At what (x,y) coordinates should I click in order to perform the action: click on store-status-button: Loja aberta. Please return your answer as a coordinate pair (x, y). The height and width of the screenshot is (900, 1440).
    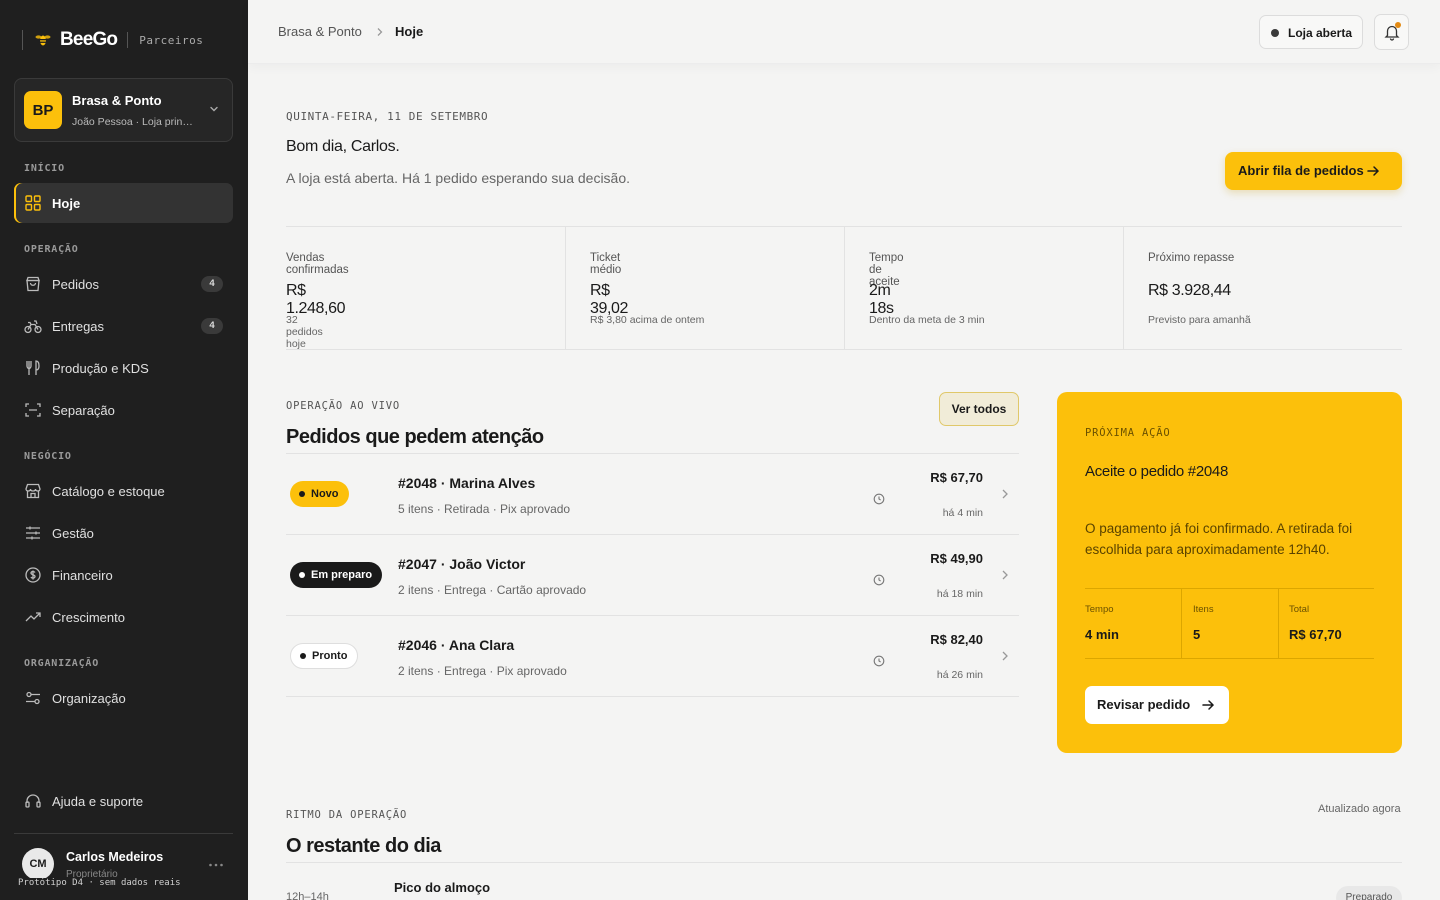
    Looking at the image, I should click on (1311, 32).